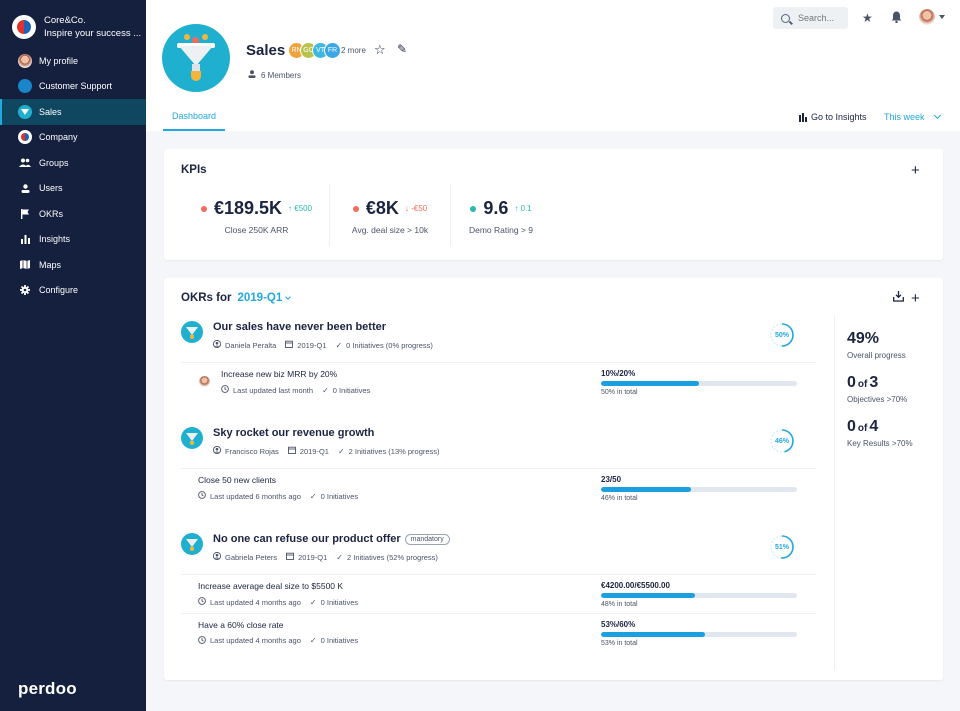  Describe the element at coordinates (300, 390) in the screenshot. I see `key-result-meta: Last updated last month ✓ 0 Initiatives` at that location.